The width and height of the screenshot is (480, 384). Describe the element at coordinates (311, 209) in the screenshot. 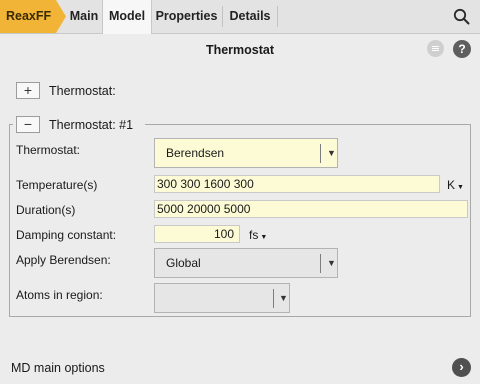

I see `duration-input: 5000 20000 5000` at that location.